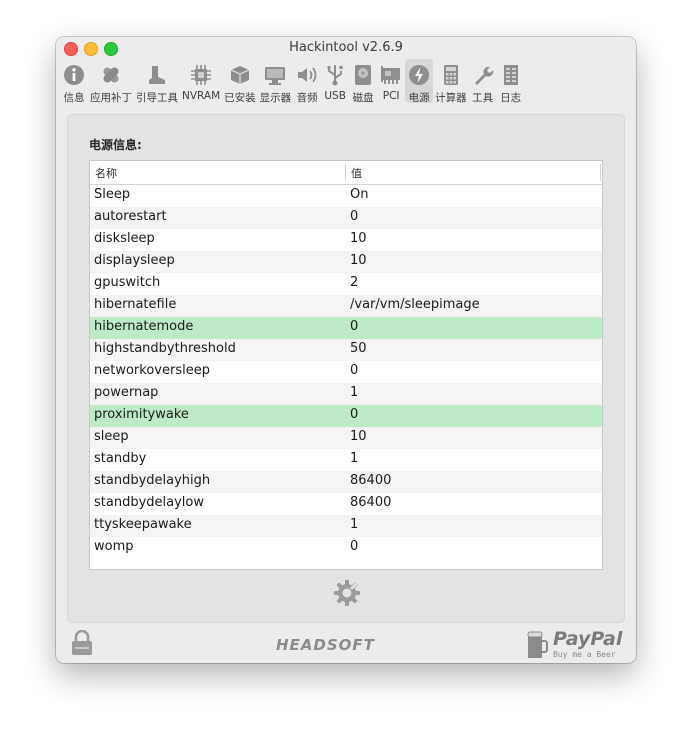 This screenshot has width=692, height=738. Describe the element at coordinates (346, 306) in the screenshot. I see `table-row: hibernatefile/var/vm/sleepimage` at that location.